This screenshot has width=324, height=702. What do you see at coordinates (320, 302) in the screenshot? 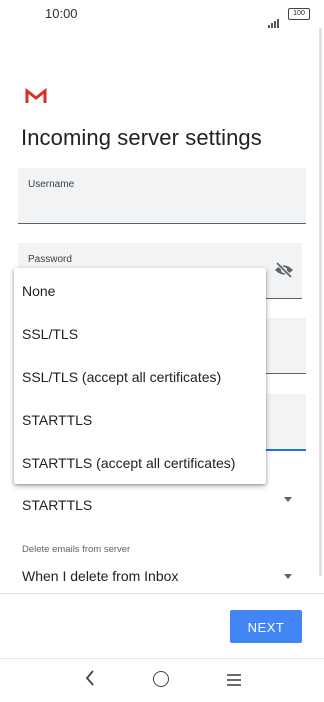
I see `scrollbar` at bounding box center [320, 302].